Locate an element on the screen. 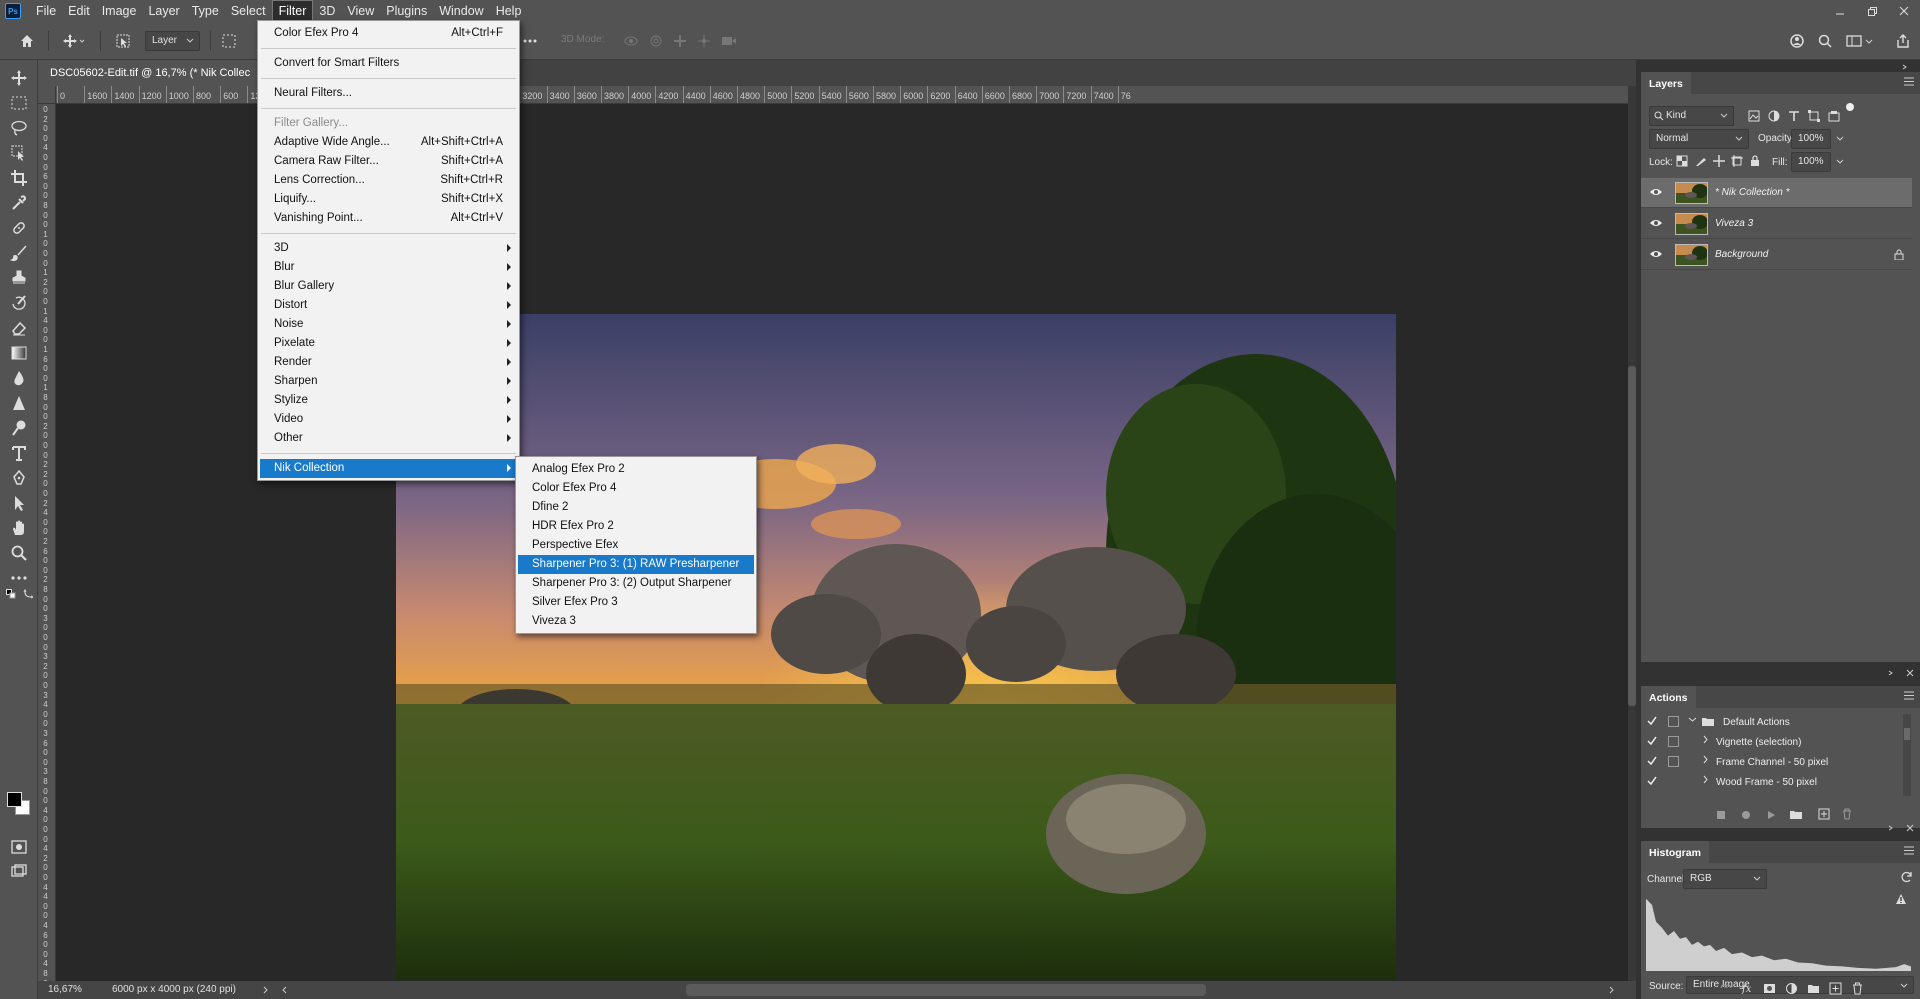  layer-row: * Nik Collection * is located at coordinates (1776, 193).